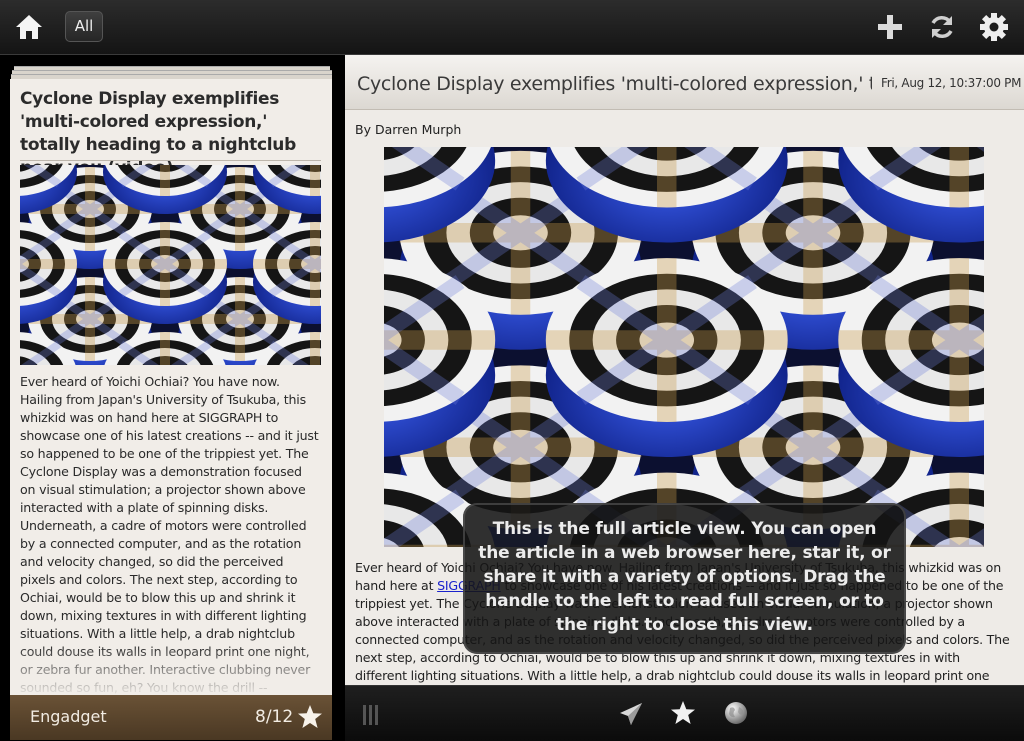  I want to click on article-author: By Darren Murph, so click(408, 129).